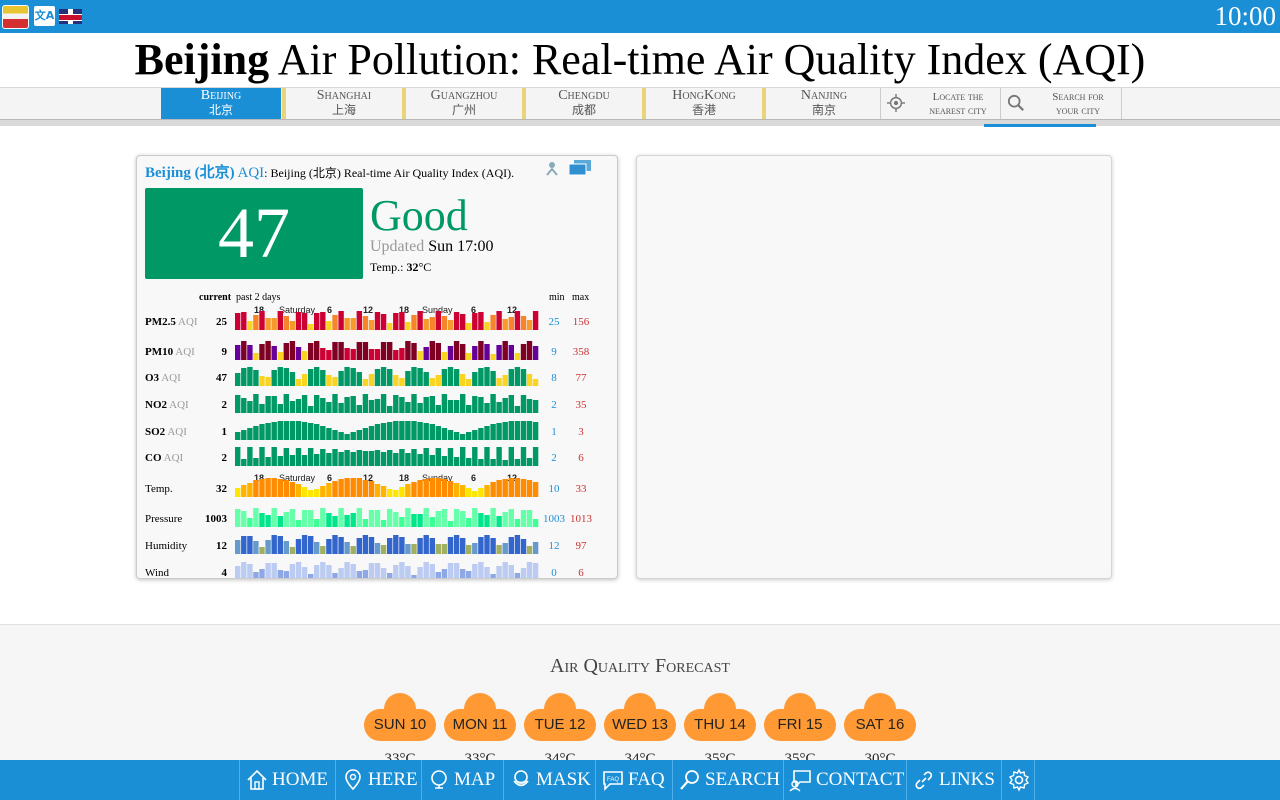 The width and height of the screenshot is (1280, 800). What do you see at coordinates (560, 719) in the screenshot?
I see `forecast-day-cloud: TUE 12` at bounding box center [560, 719].